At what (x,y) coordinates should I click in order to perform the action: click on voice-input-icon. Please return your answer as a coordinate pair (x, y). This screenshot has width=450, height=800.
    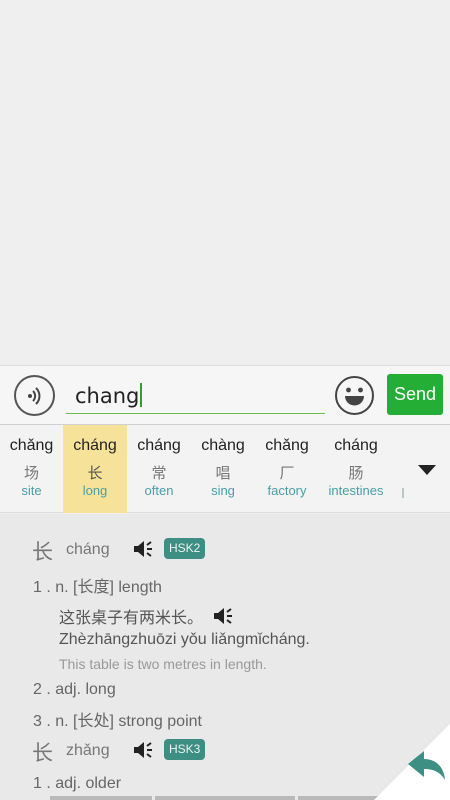
    Looking at the image, I should click on (34, 396).